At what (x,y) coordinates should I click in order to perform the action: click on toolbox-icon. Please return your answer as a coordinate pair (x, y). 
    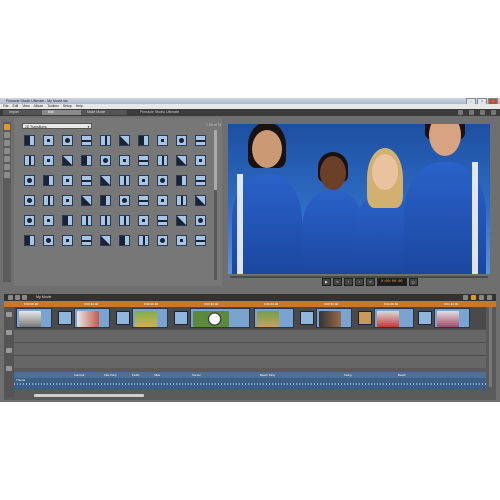
    Looking at the image, I should click on (489, 297).